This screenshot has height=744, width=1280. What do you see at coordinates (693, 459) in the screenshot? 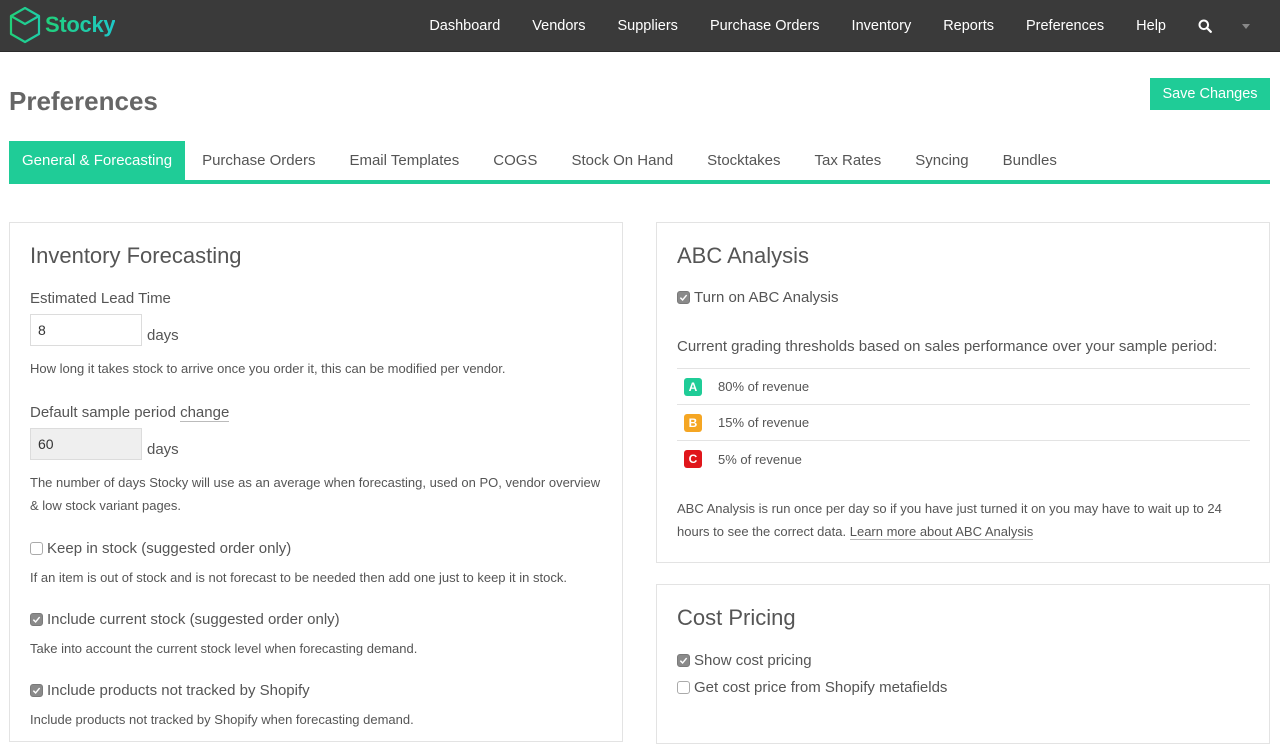
I see `grade-c-badge: C` at bounding box center [693, 459].